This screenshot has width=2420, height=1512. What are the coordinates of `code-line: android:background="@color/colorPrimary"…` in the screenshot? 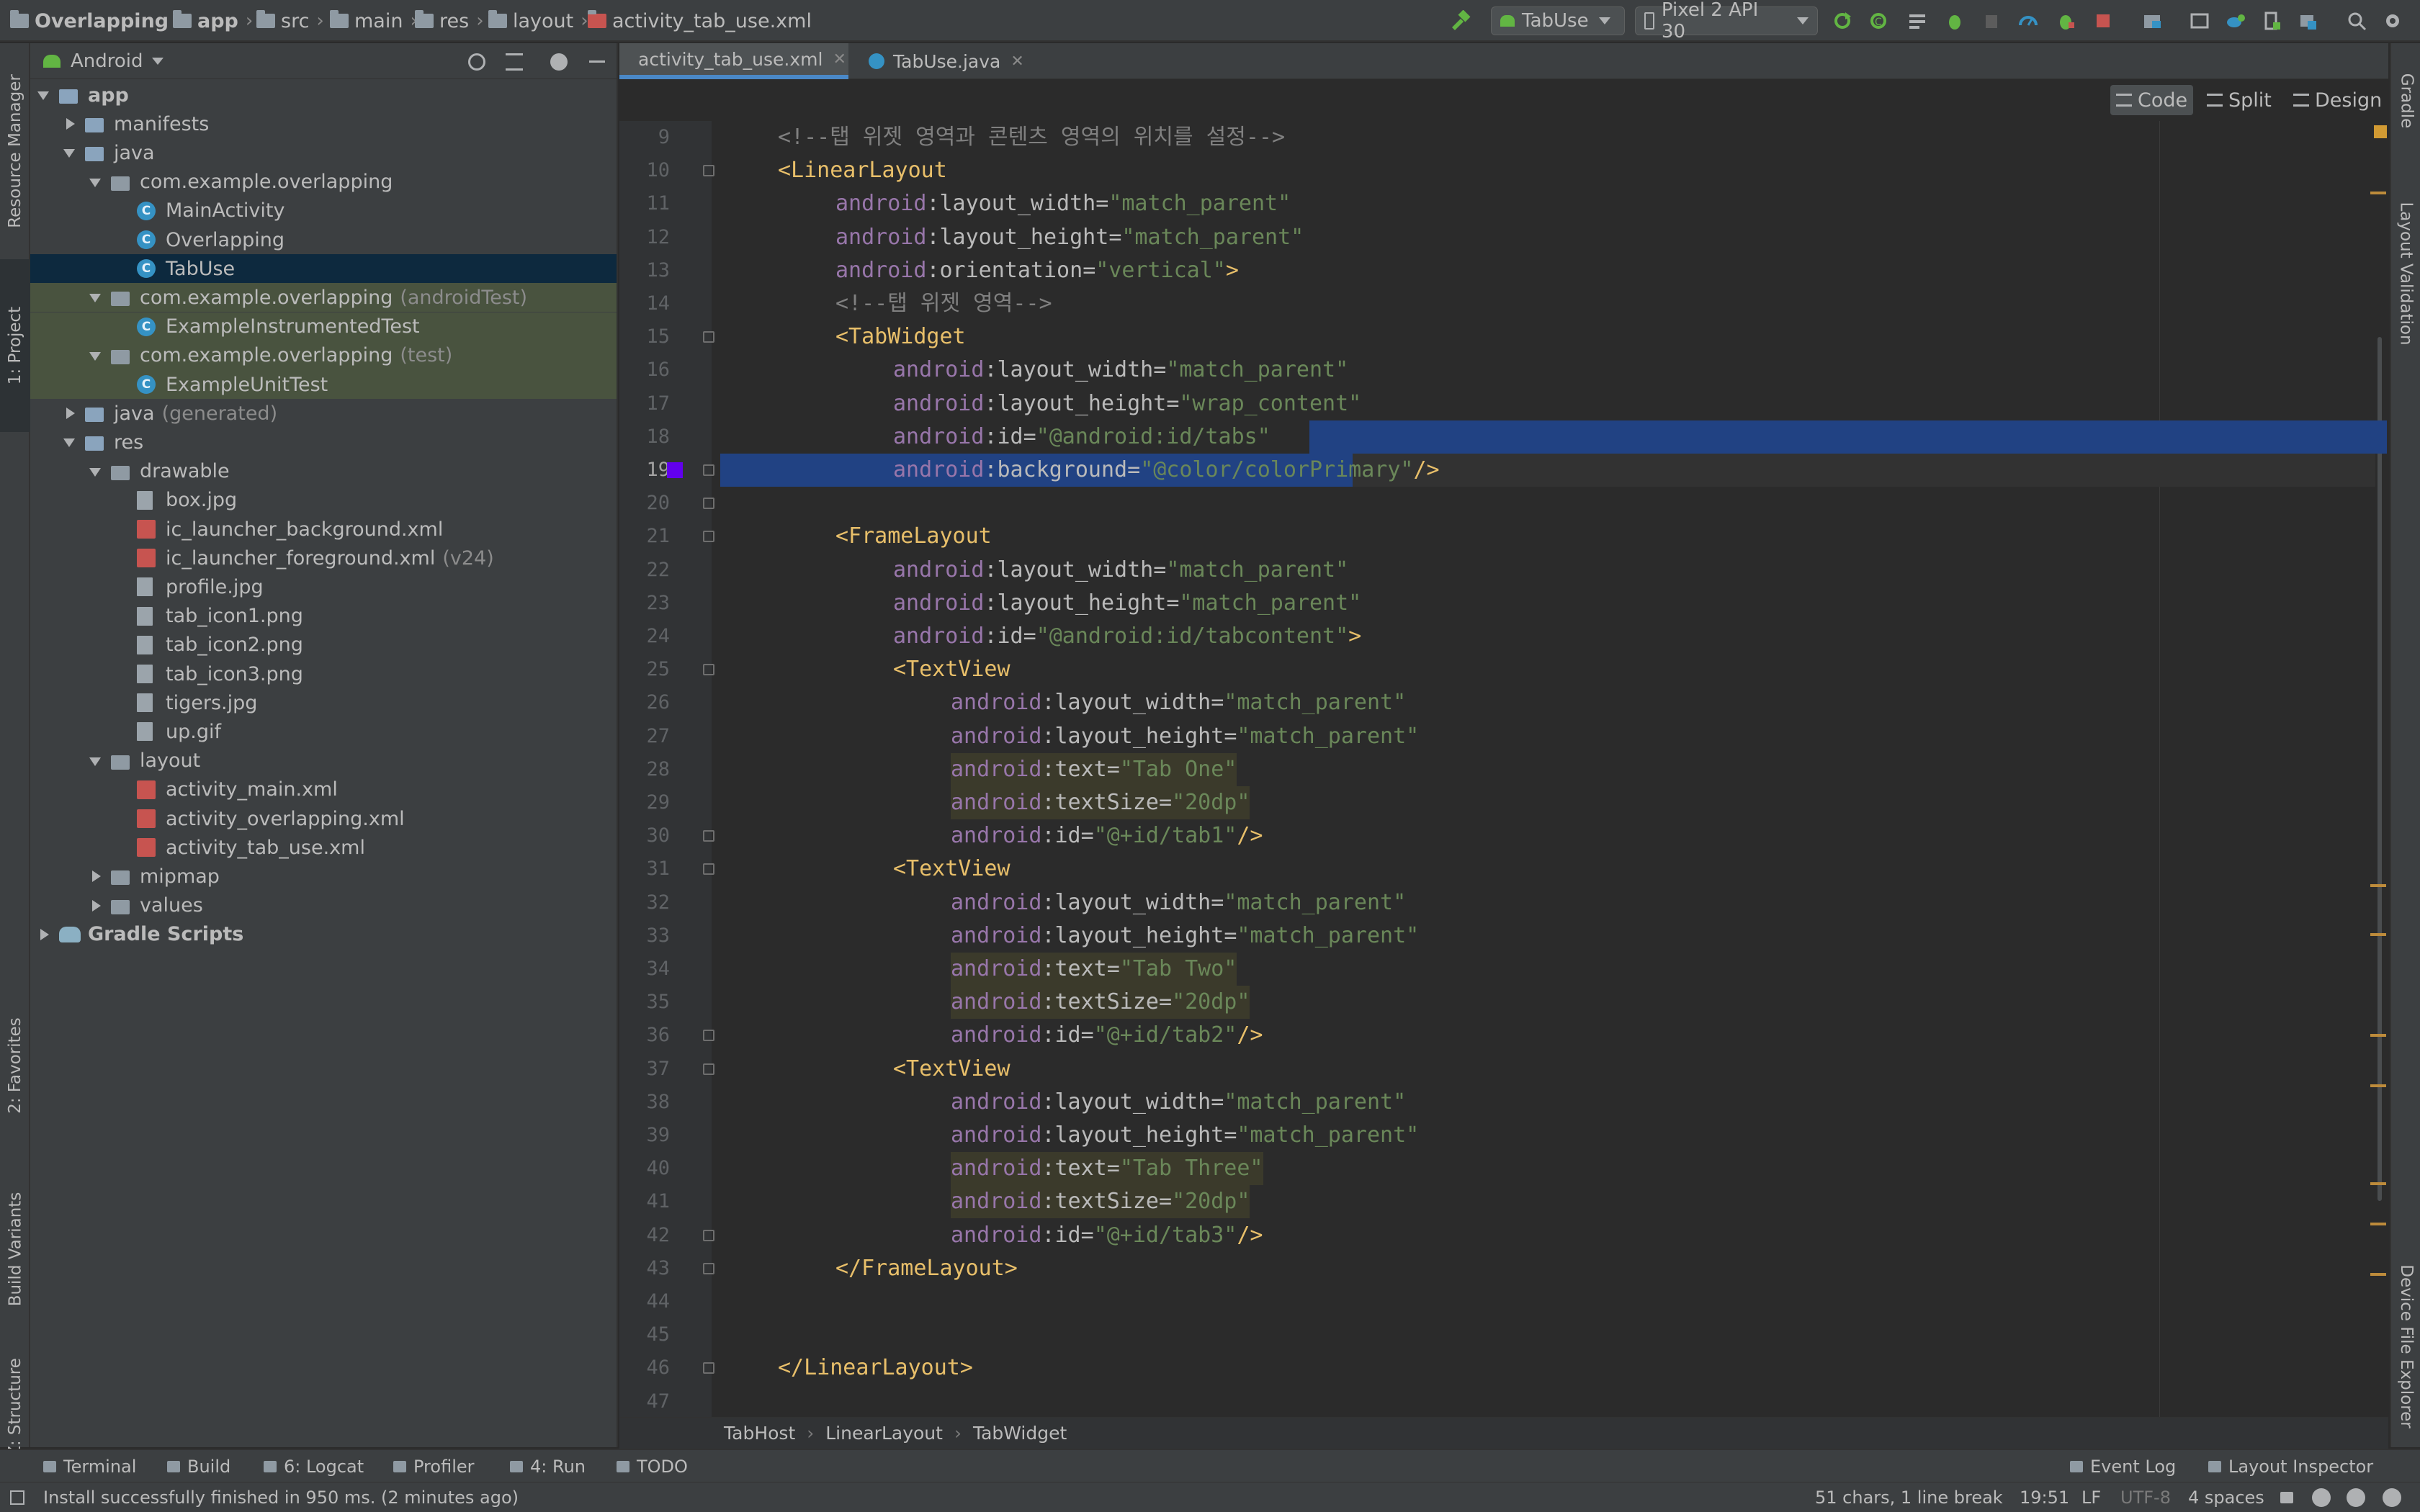 It's located at (1503, 470).